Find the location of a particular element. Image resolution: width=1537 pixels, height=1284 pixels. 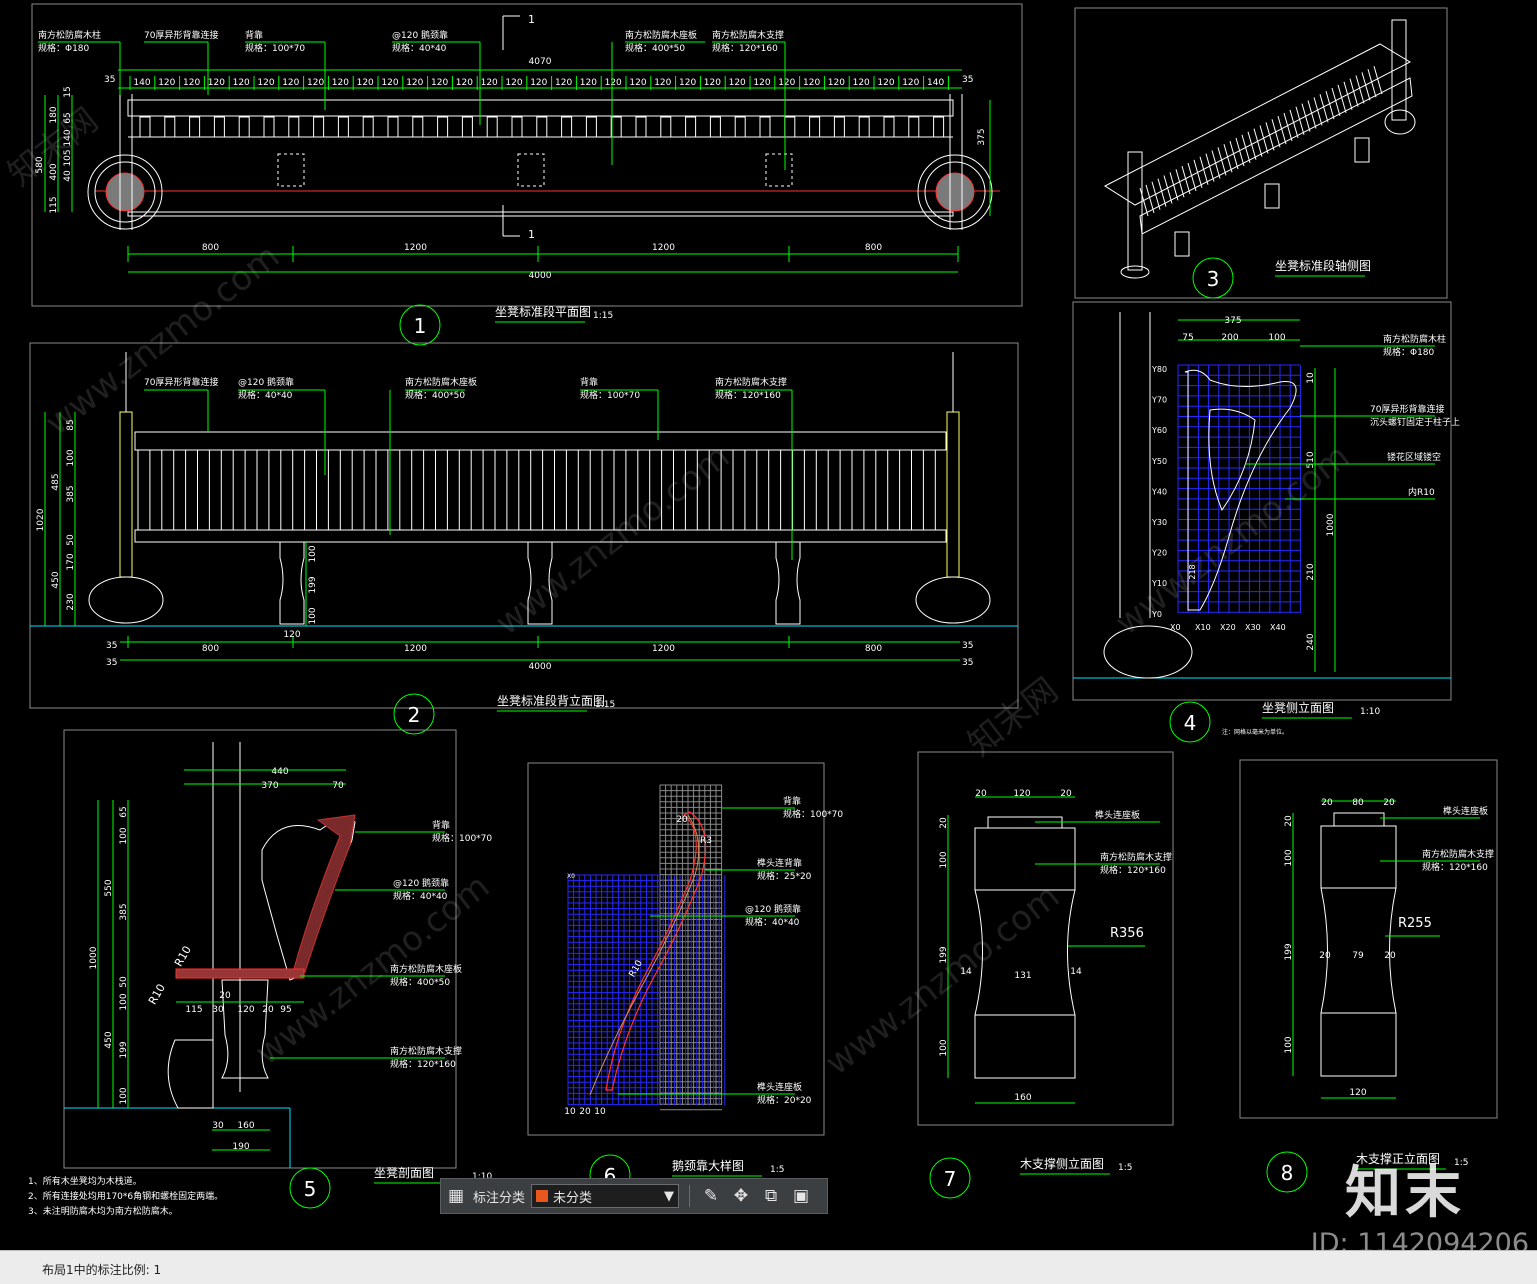

view-title: 木支撑侧立面图 is located at coordinates (1062, 1163).